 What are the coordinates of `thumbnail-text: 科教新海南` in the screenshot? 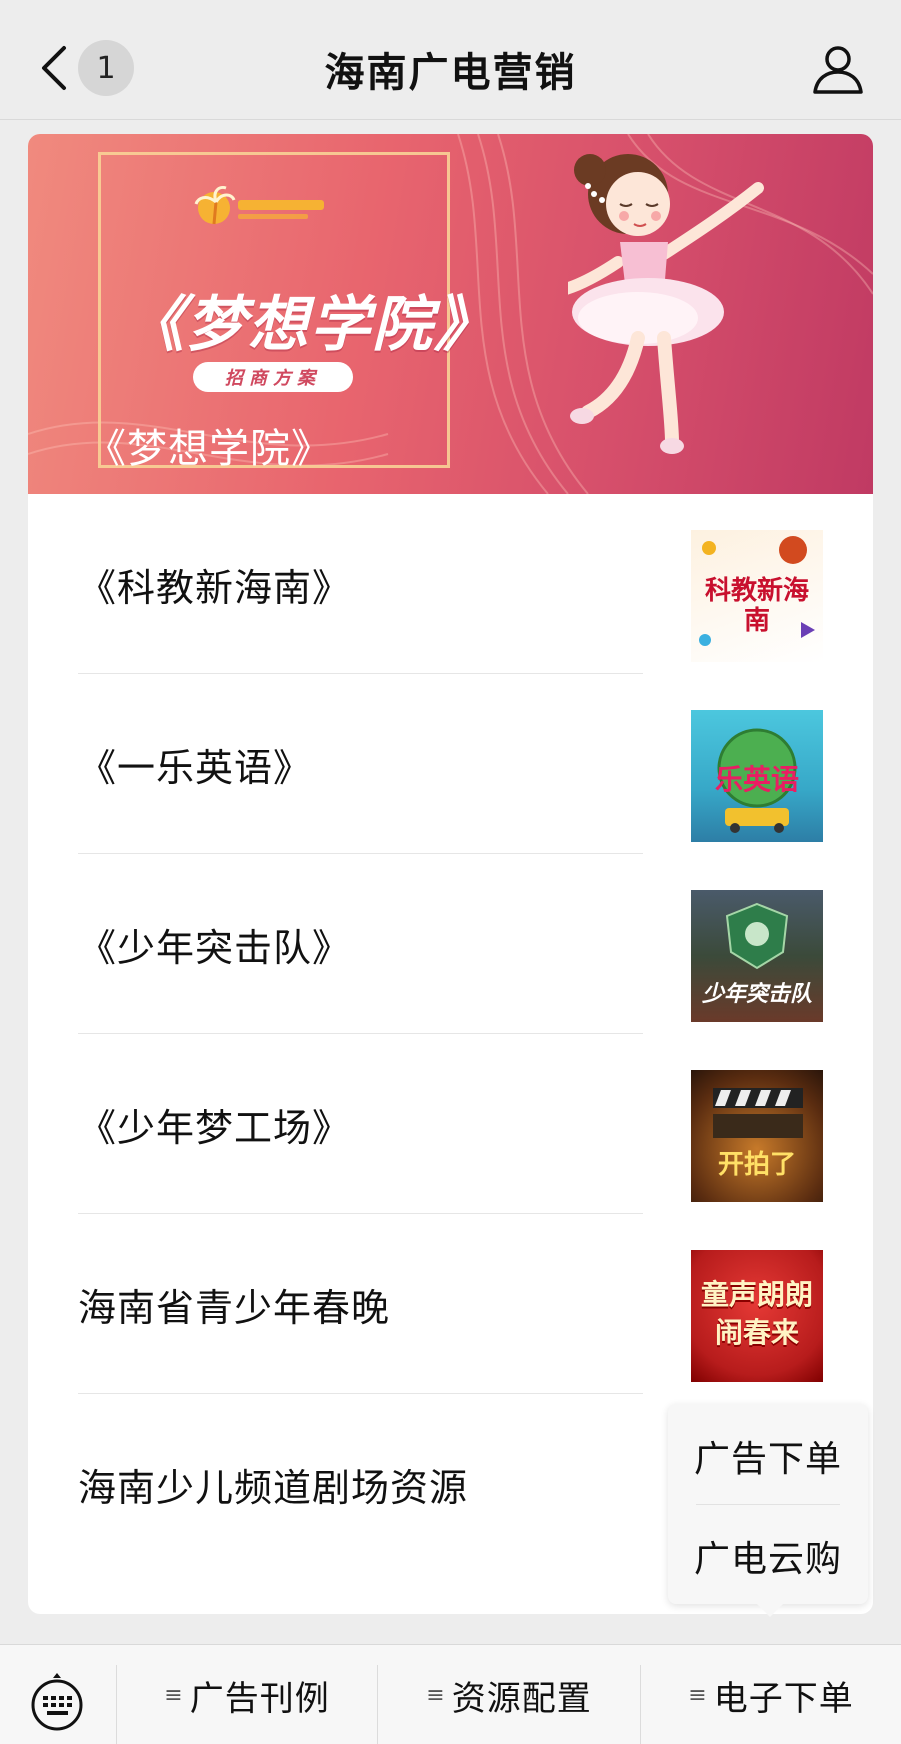 It's located at (756, 606).